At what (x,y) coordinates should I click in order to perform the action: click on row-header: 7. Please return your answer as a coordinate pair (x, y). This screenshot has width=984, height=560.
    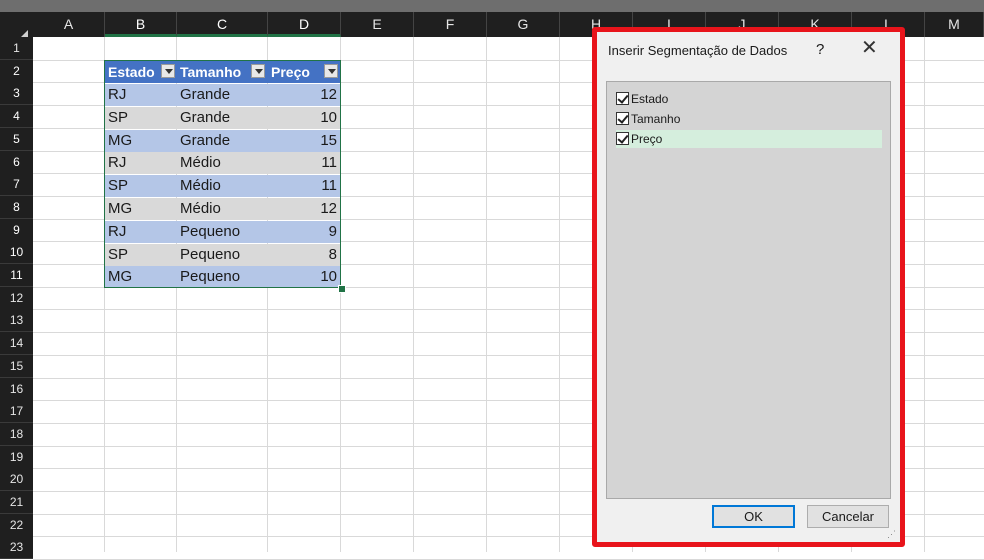
    Looking at the image, I should click on (16, 185).